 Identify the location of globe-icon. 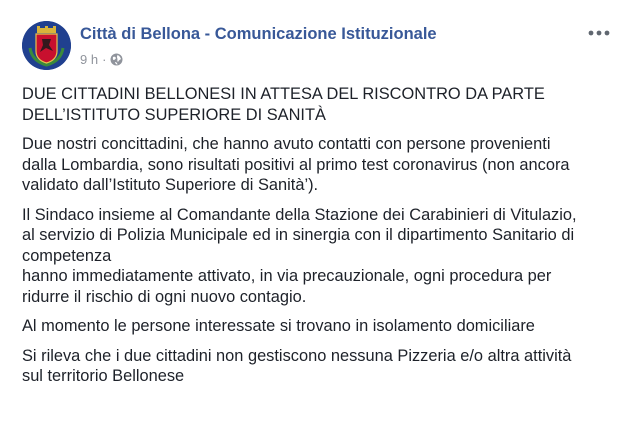
(116, 59).